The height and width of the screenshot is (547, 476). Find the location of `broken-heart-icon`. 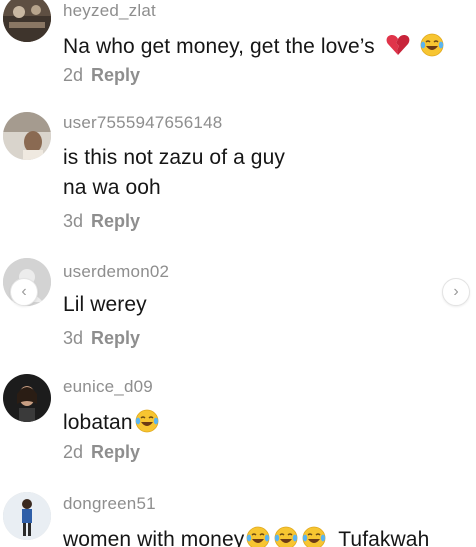

broken-heart-icon is located at coordinates (398, 45).